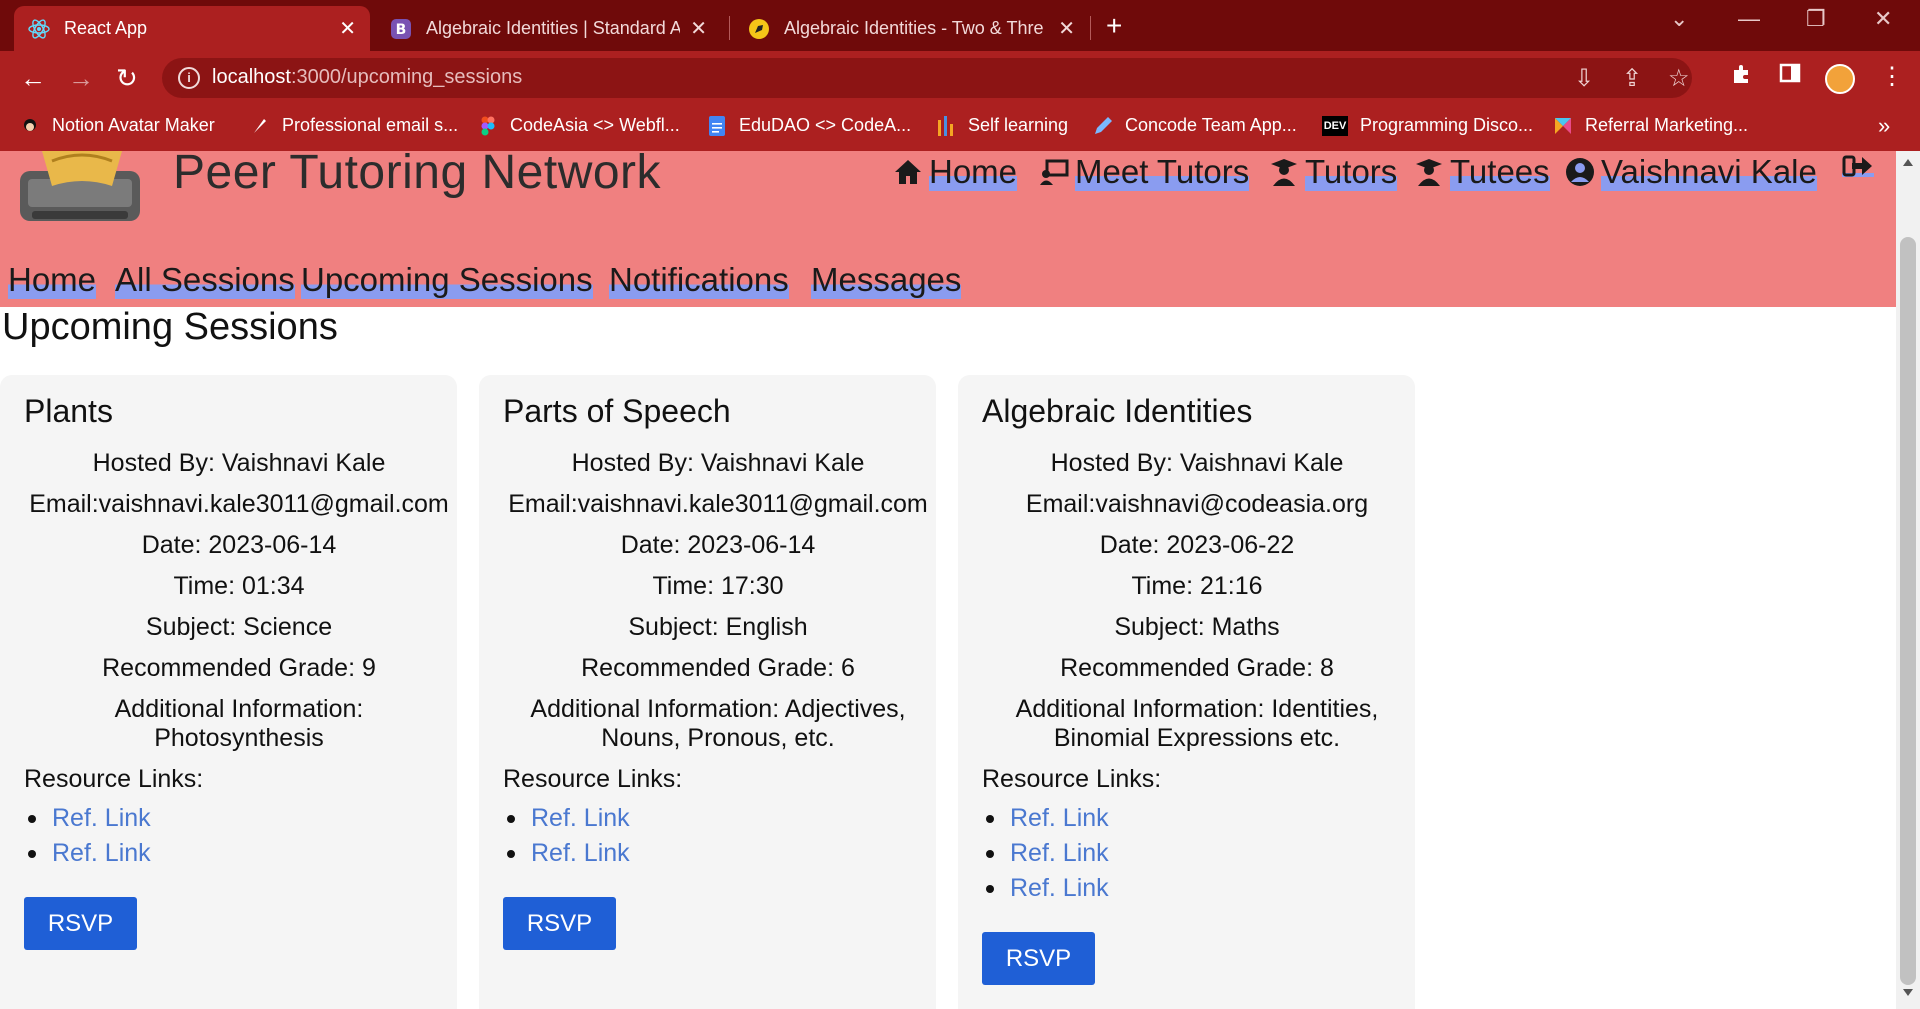 This screenshot has height=1009, width=1920. Describe the element at coordinates (1679, 78) in the screenshot. I see `bookmark-star-icon: ☆` at that location.